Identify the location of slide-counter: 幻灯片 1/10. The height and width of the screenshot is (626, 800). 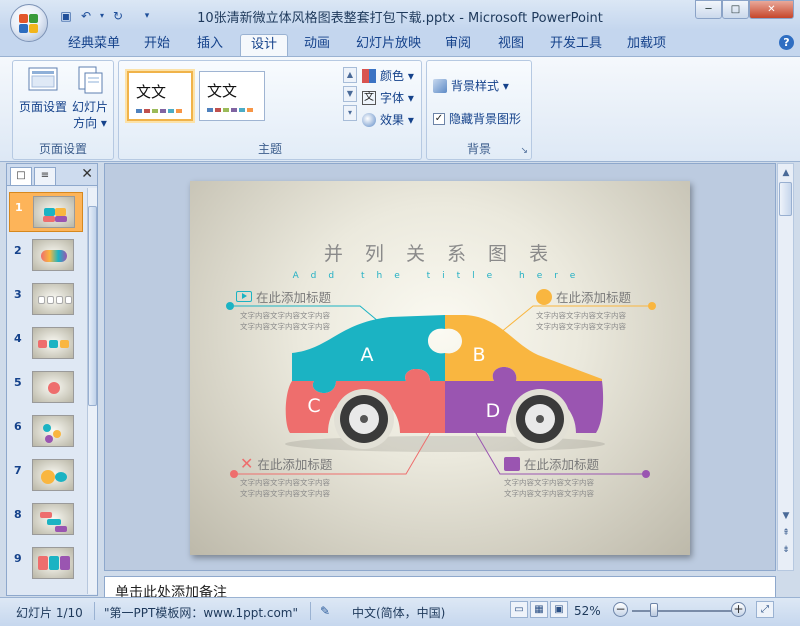
(49, 613).